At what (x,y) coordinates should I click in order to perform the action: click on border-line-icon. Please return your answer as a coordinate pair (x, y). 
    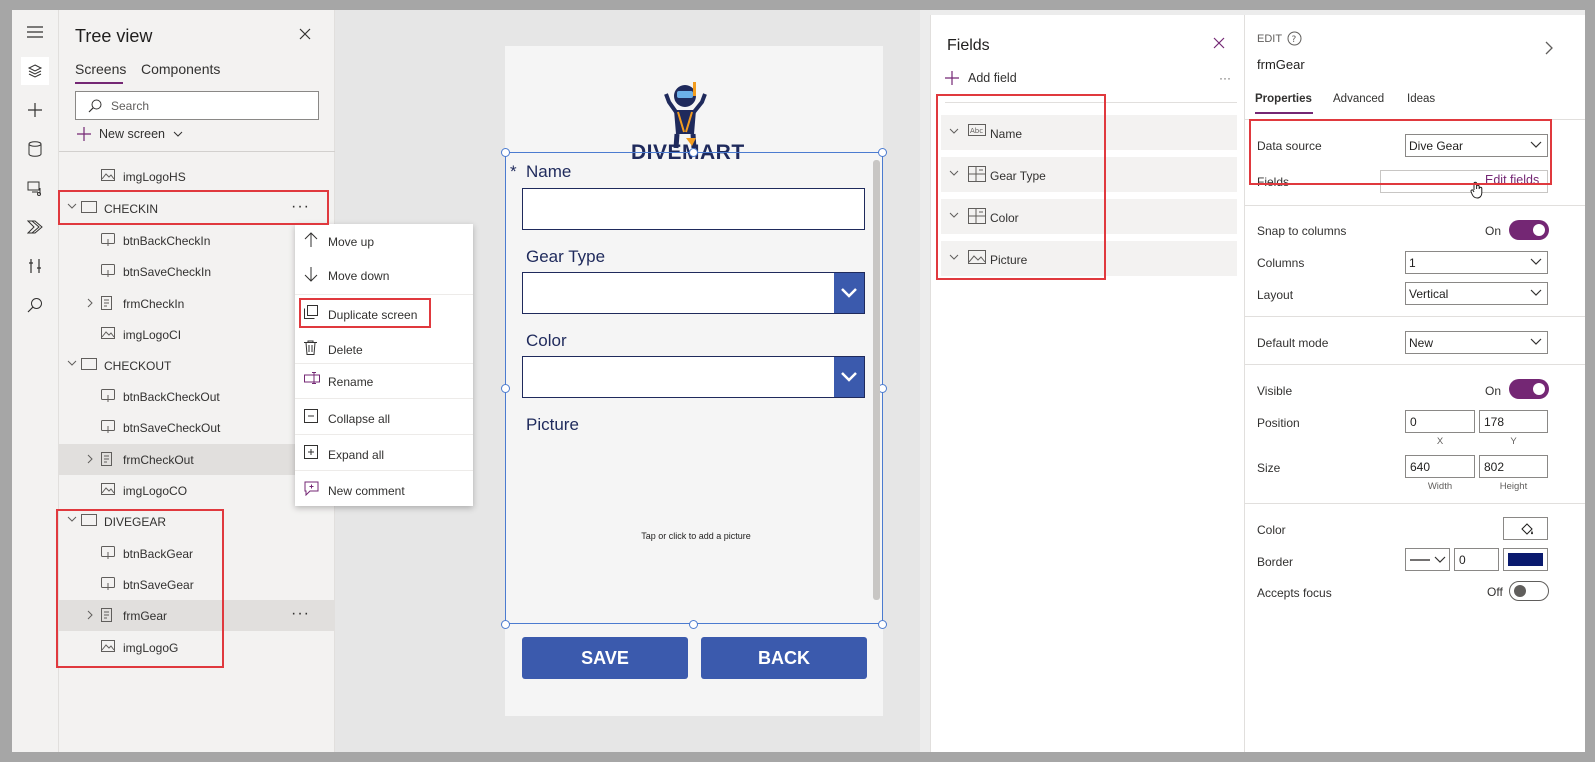
    Looking at the image, I should click on (1420, 560).